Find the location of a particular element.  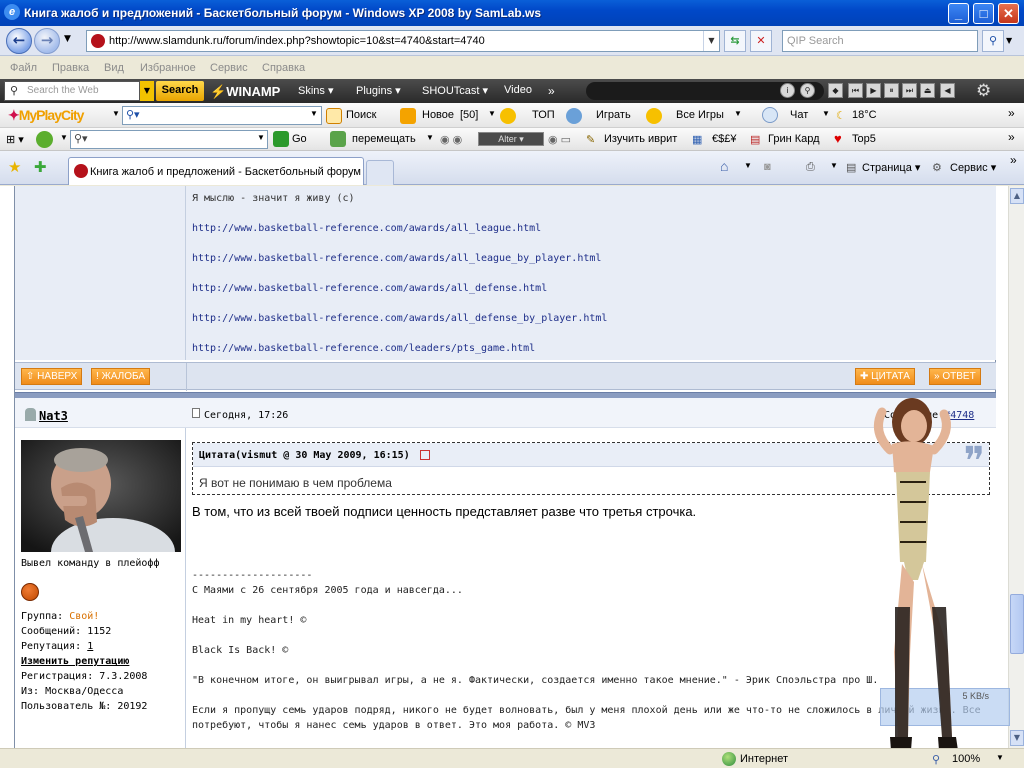

eject-icon: ⏏ is located at coordinates (927, 90).